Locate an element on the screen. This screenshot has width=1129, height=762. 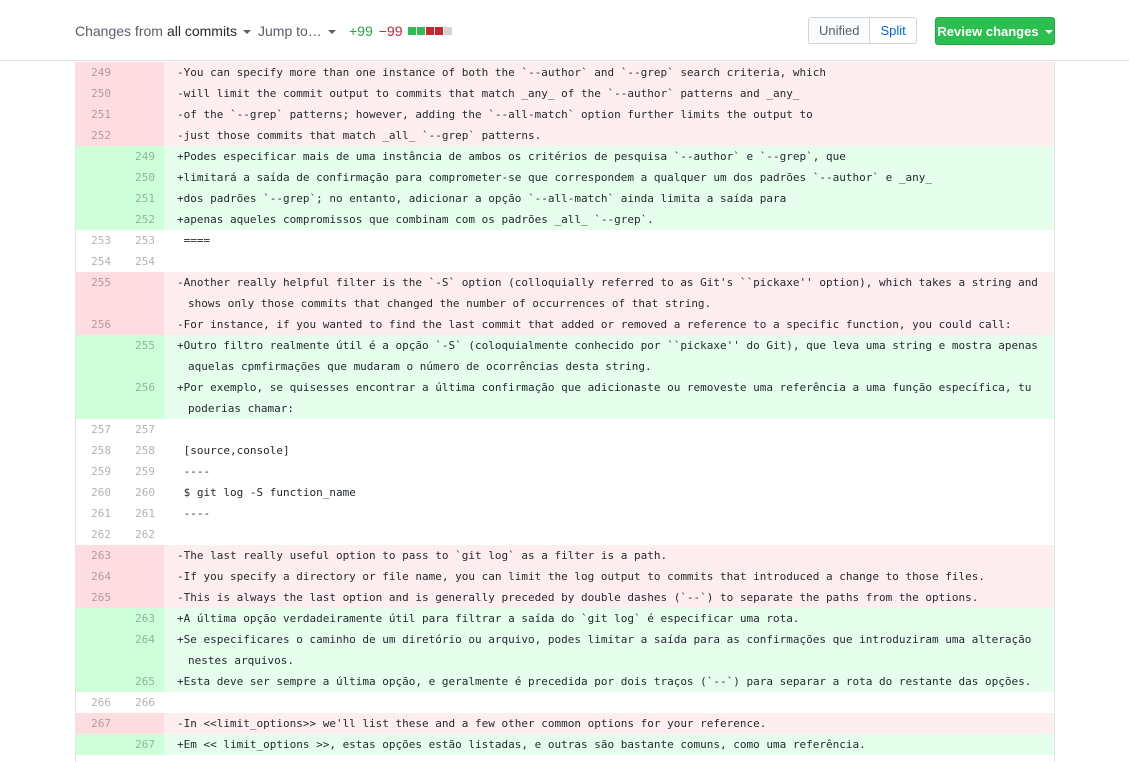
old-line-number: 265 is located at coordinates (98, 597).